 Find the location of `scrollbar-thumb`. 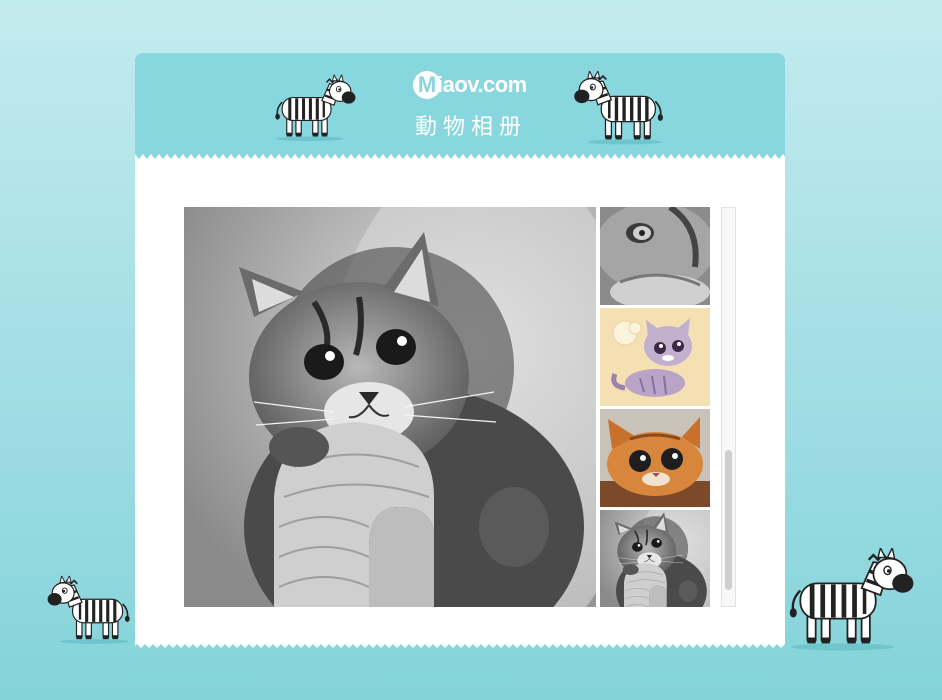

scrollbar-thumb is located at coordinates (728, 520).